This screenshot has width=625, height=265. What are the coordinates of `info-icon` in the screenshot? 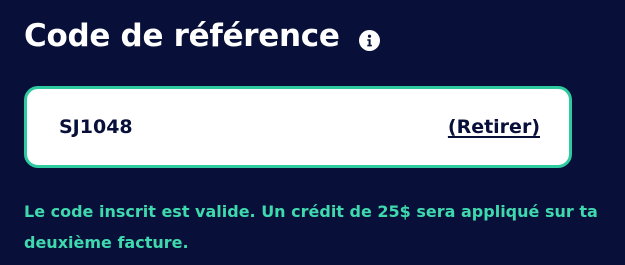 It's located at (369, 40).